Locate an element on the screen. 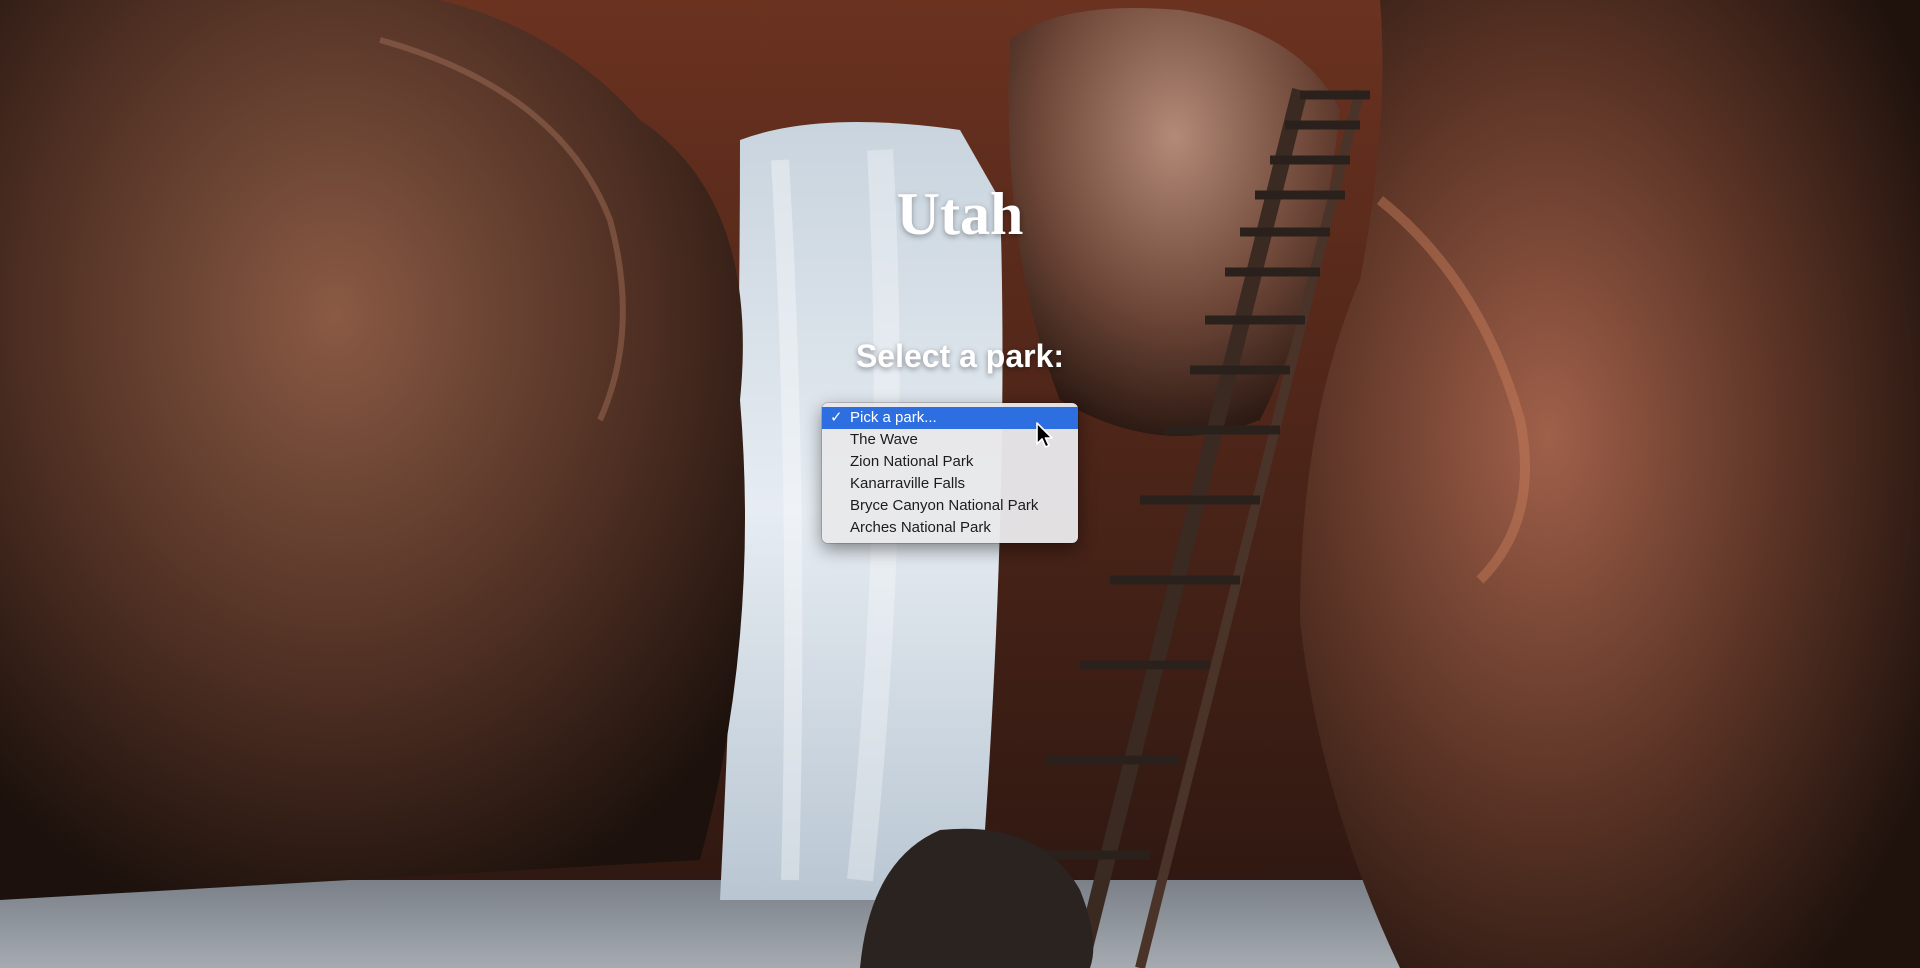 Image resolution: width=1920 pixels, height=968 pixels. option-kanarraville-falls: Kanarraville Falls is located at coordinates (950, 484).